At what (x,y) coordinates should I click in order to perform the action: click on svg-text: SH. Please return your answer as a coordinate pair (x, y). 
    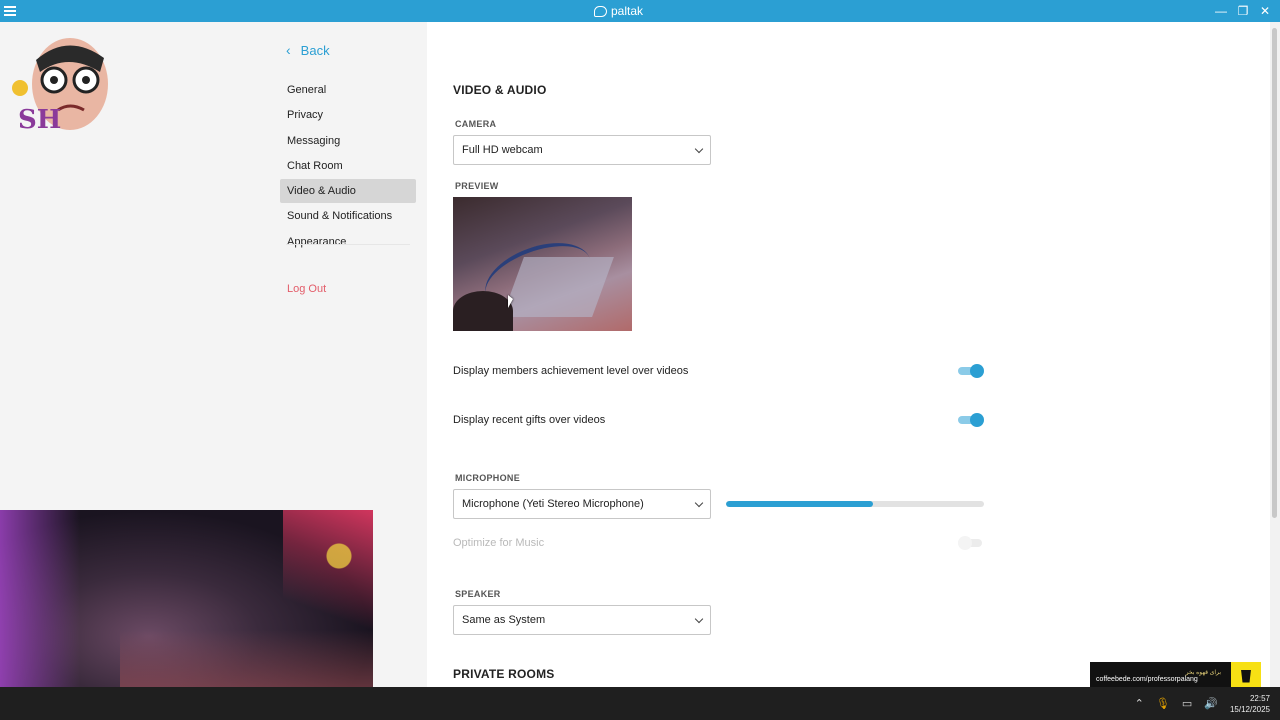
    Looking at the image, I should click on (39, 120).